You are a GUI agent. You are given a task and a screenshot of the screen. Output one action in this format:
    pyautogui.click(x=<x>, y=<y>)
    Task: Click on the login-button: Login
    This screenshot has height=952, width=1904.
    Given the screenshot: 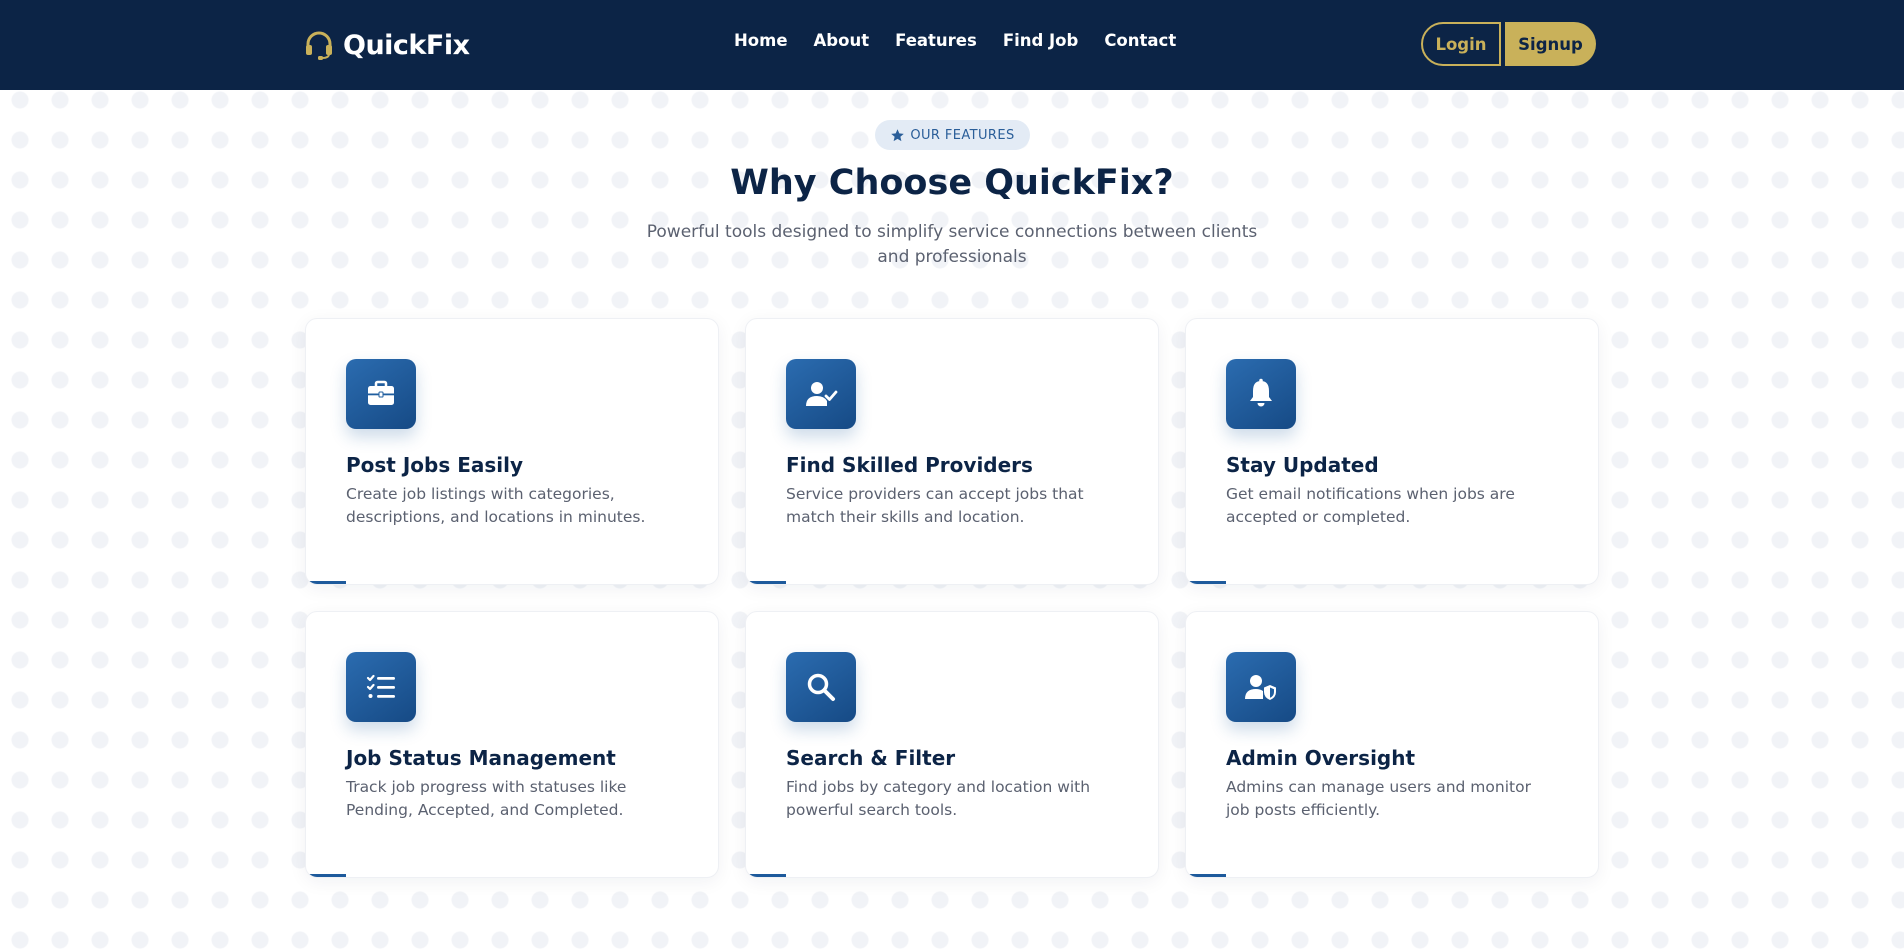 What is the action you would take?
    pyautogui.click(x=1461, y=44)
    